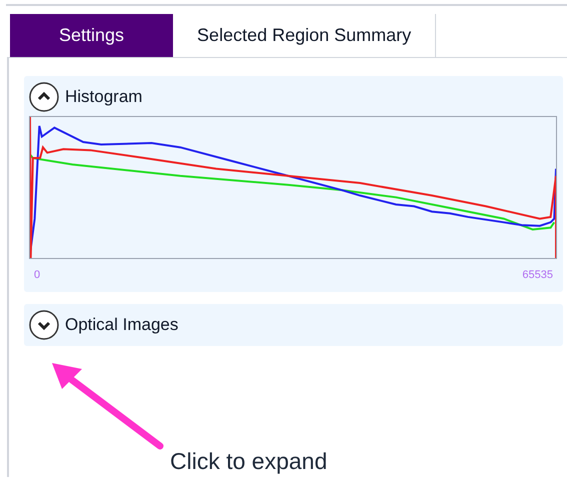 This screenshot has height=478, width=567. I want to click on axis-label: 65535, so click(537, 275).